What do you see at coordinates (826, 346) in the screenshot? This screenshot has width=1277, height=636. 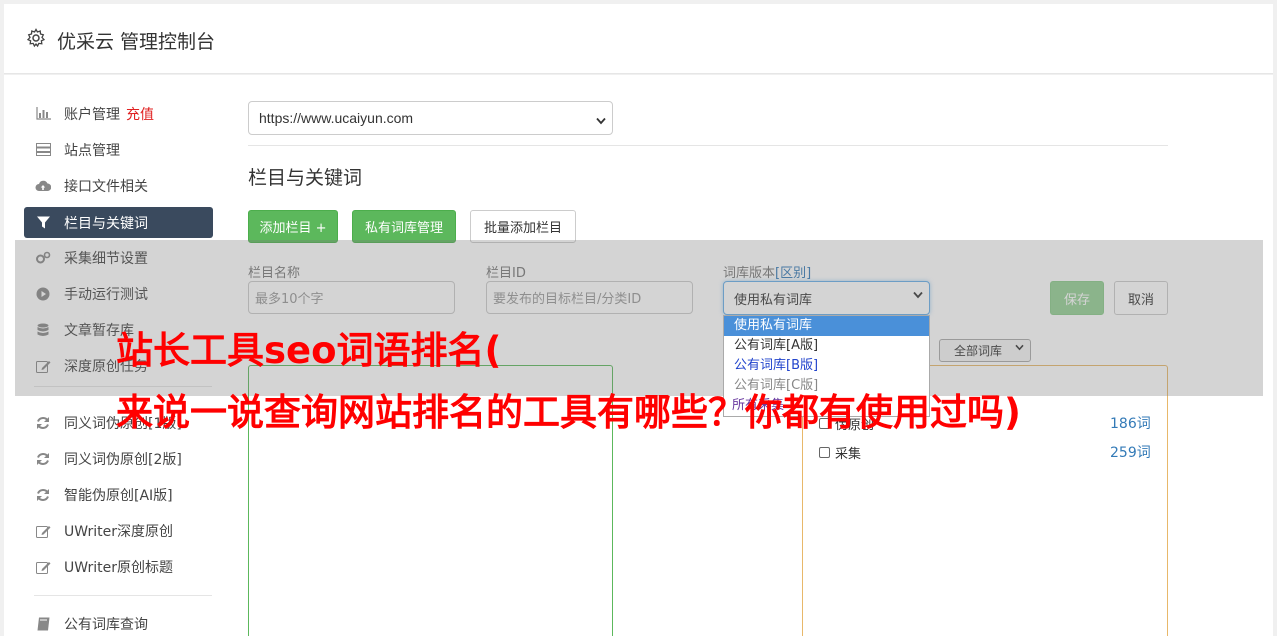 I see `dropdown-option: 公有词库[A版]` at bounding box center [826, 346].